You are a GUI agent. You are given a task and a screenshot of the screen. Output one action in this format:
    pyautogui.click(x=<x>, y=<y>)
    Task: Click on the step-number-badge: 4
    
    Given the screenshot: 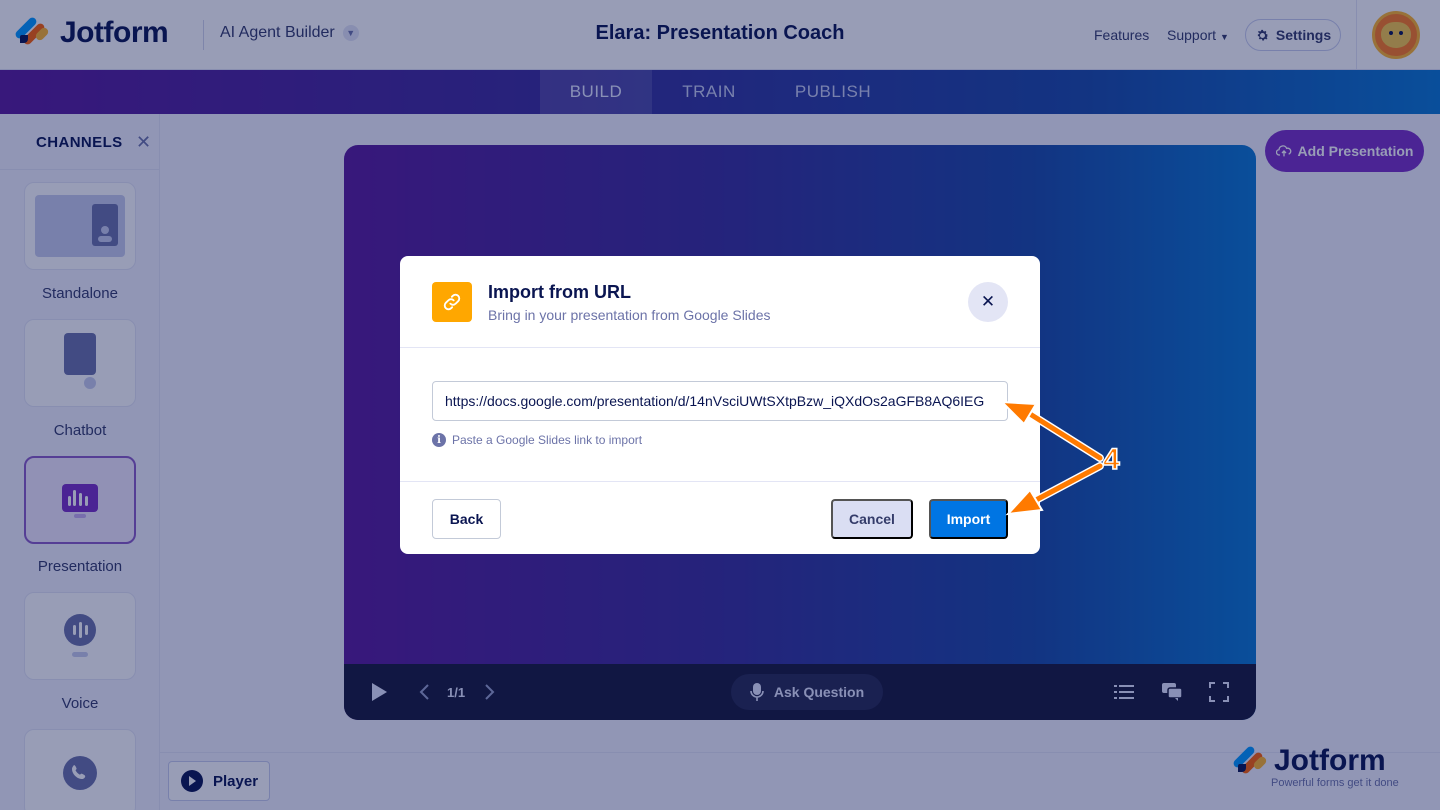 What is the action you would take?
    pyautogui.click(x=1111, y=459)
    